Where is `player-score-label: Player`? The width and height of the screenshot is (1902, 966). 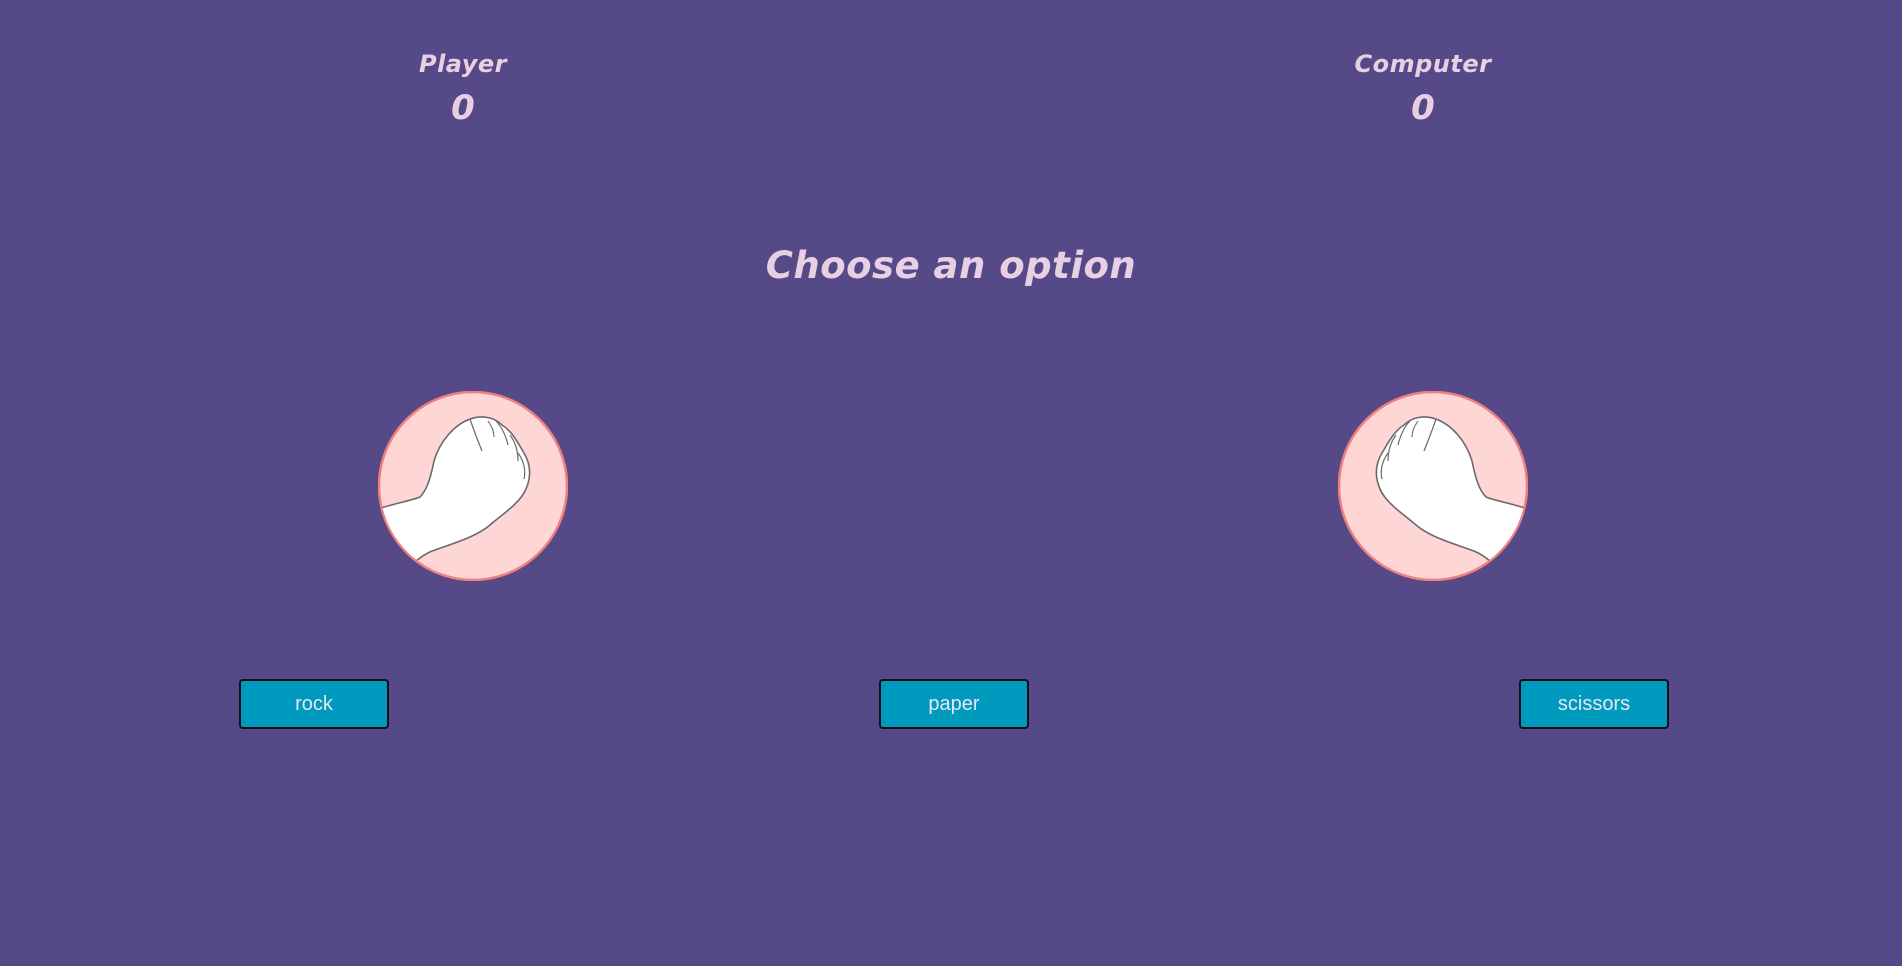
player-score-label: Player is located at coordinates (463, 64).